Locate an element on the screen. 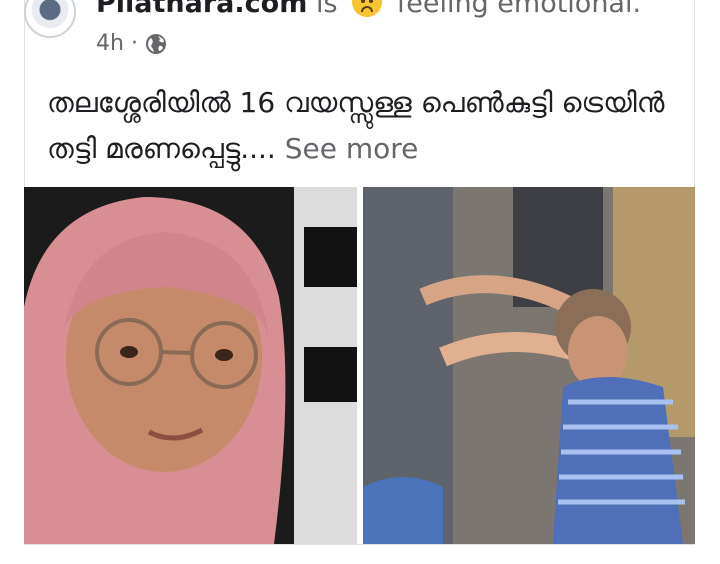 The image size is (720, 564). post-header: Pilathara.com is feeling emotional. is located at coordinates (368, 11).